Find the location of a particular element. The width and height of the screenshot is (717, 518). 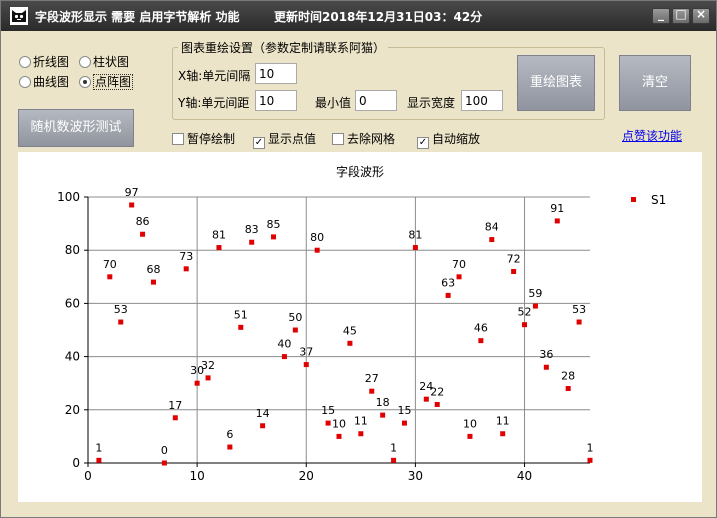

minimize-icon: _ is located at coordinates (661, 14).